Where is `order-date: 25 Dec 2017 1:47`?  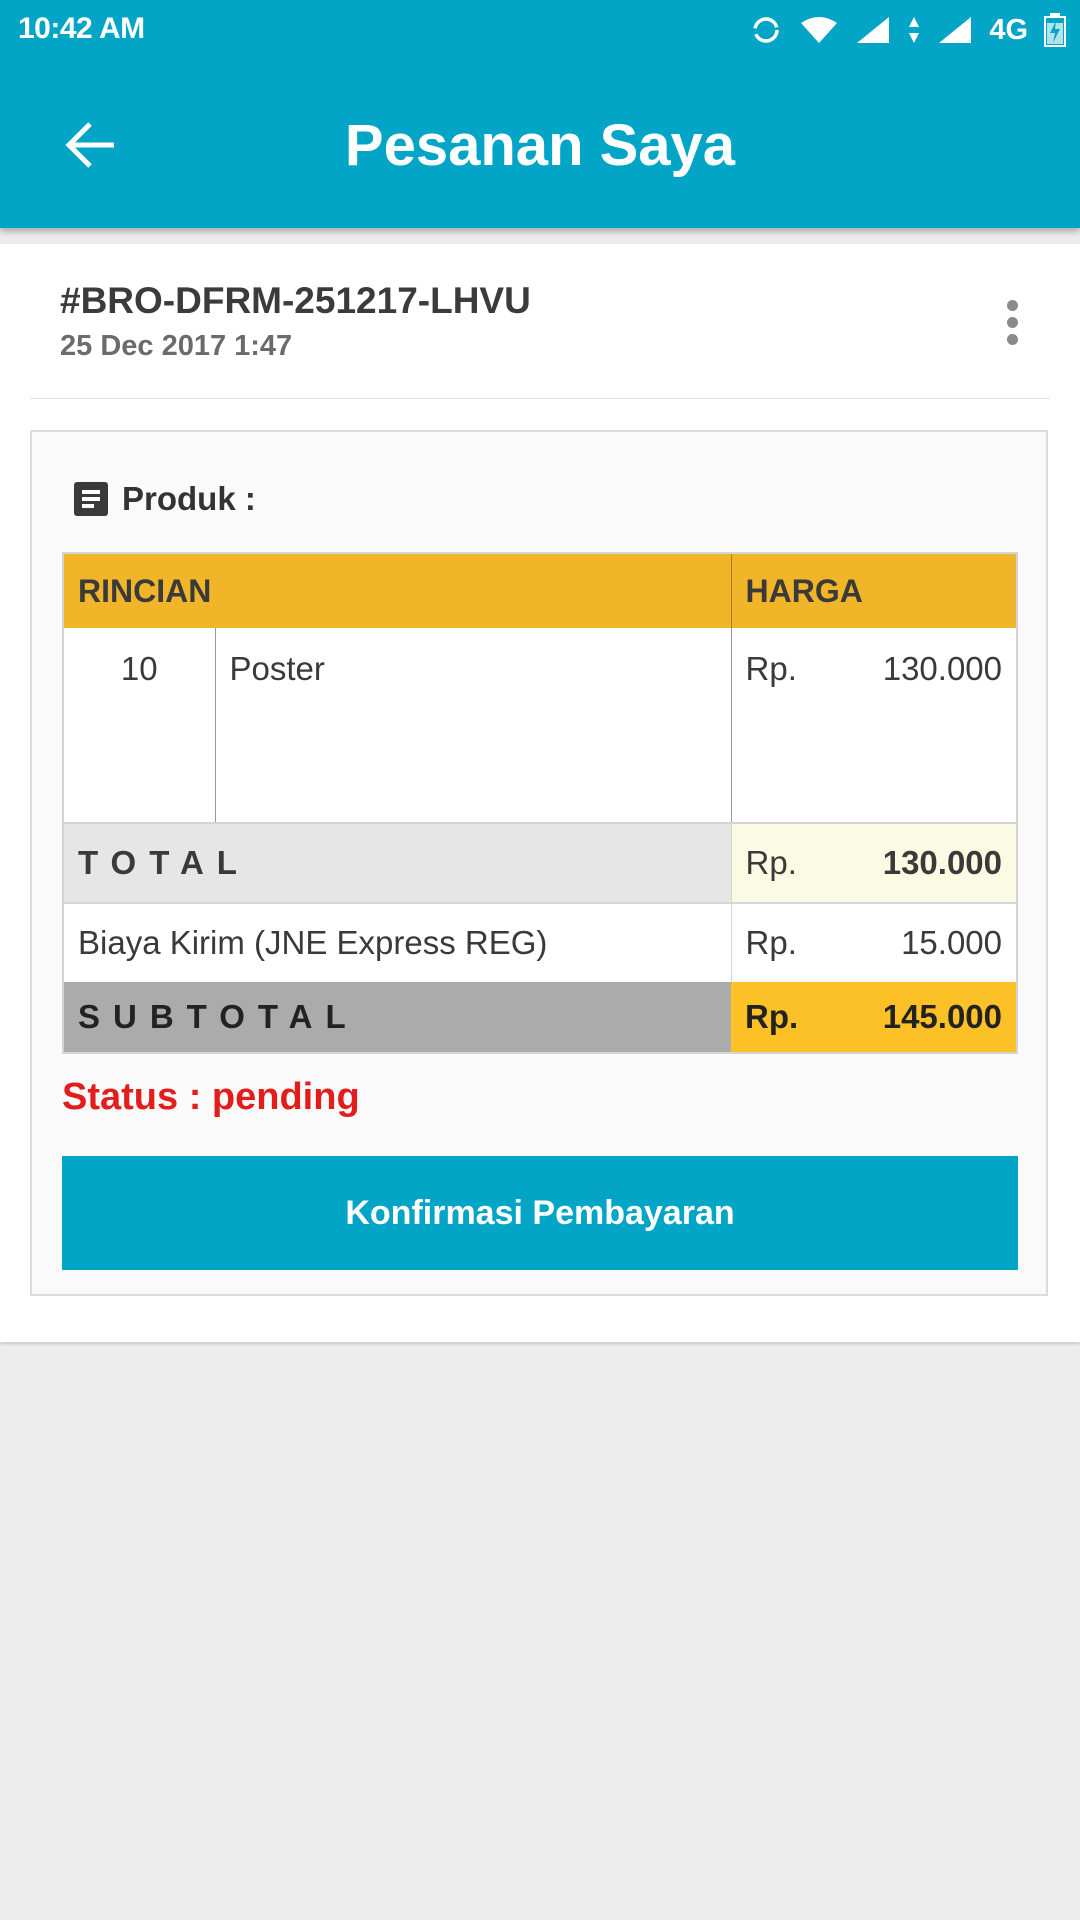 order-date: 25 Dec 2017 1:47 is located at coordinates (176, 346).